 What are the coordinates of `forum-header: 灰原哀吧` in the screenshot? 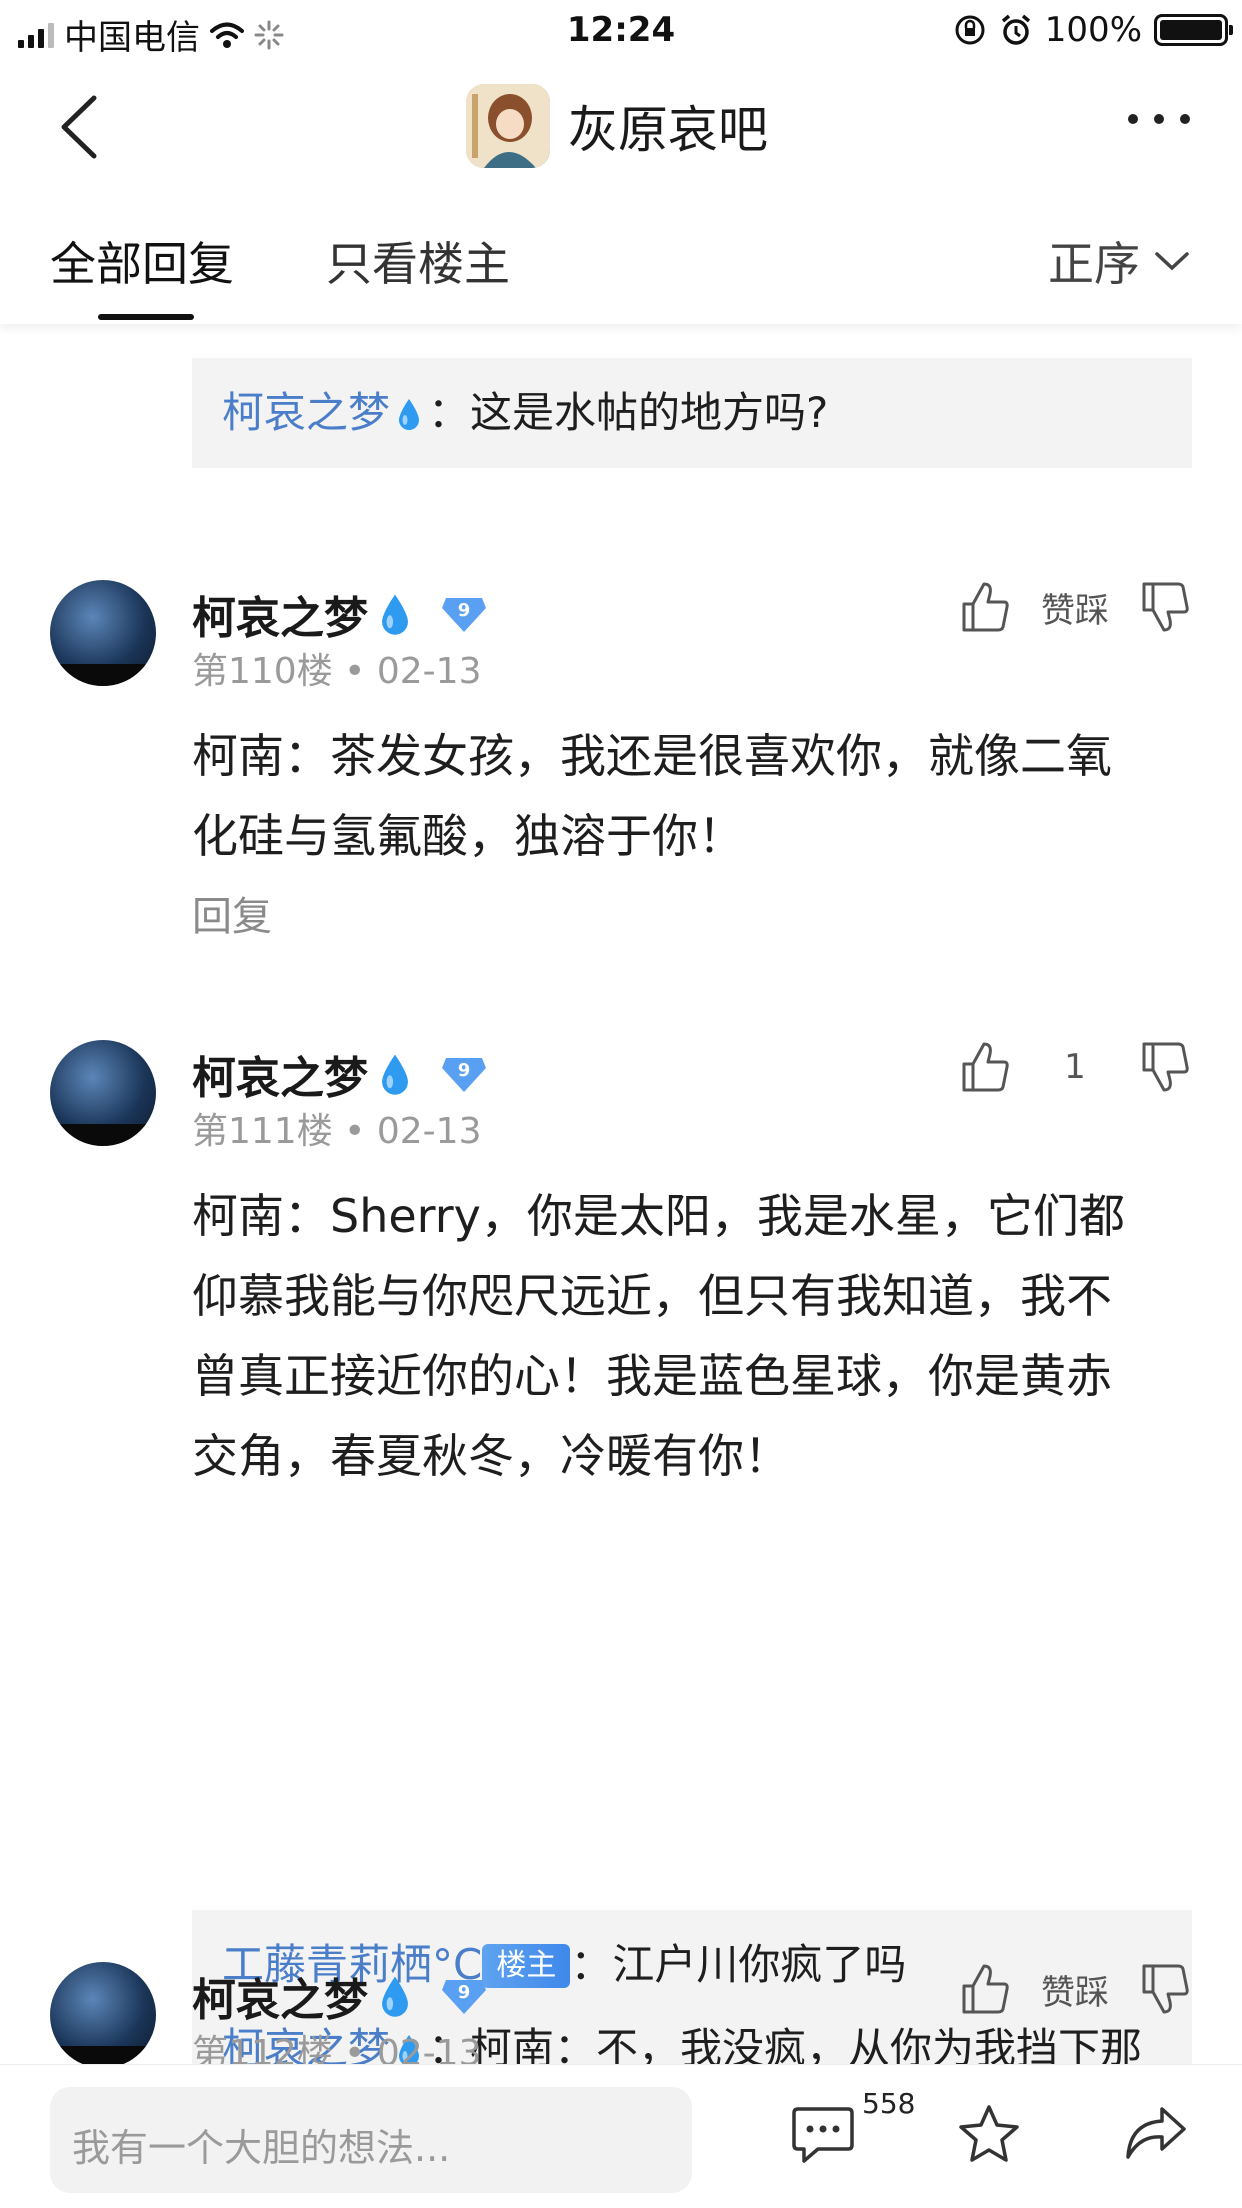 It's located at (617, 126).